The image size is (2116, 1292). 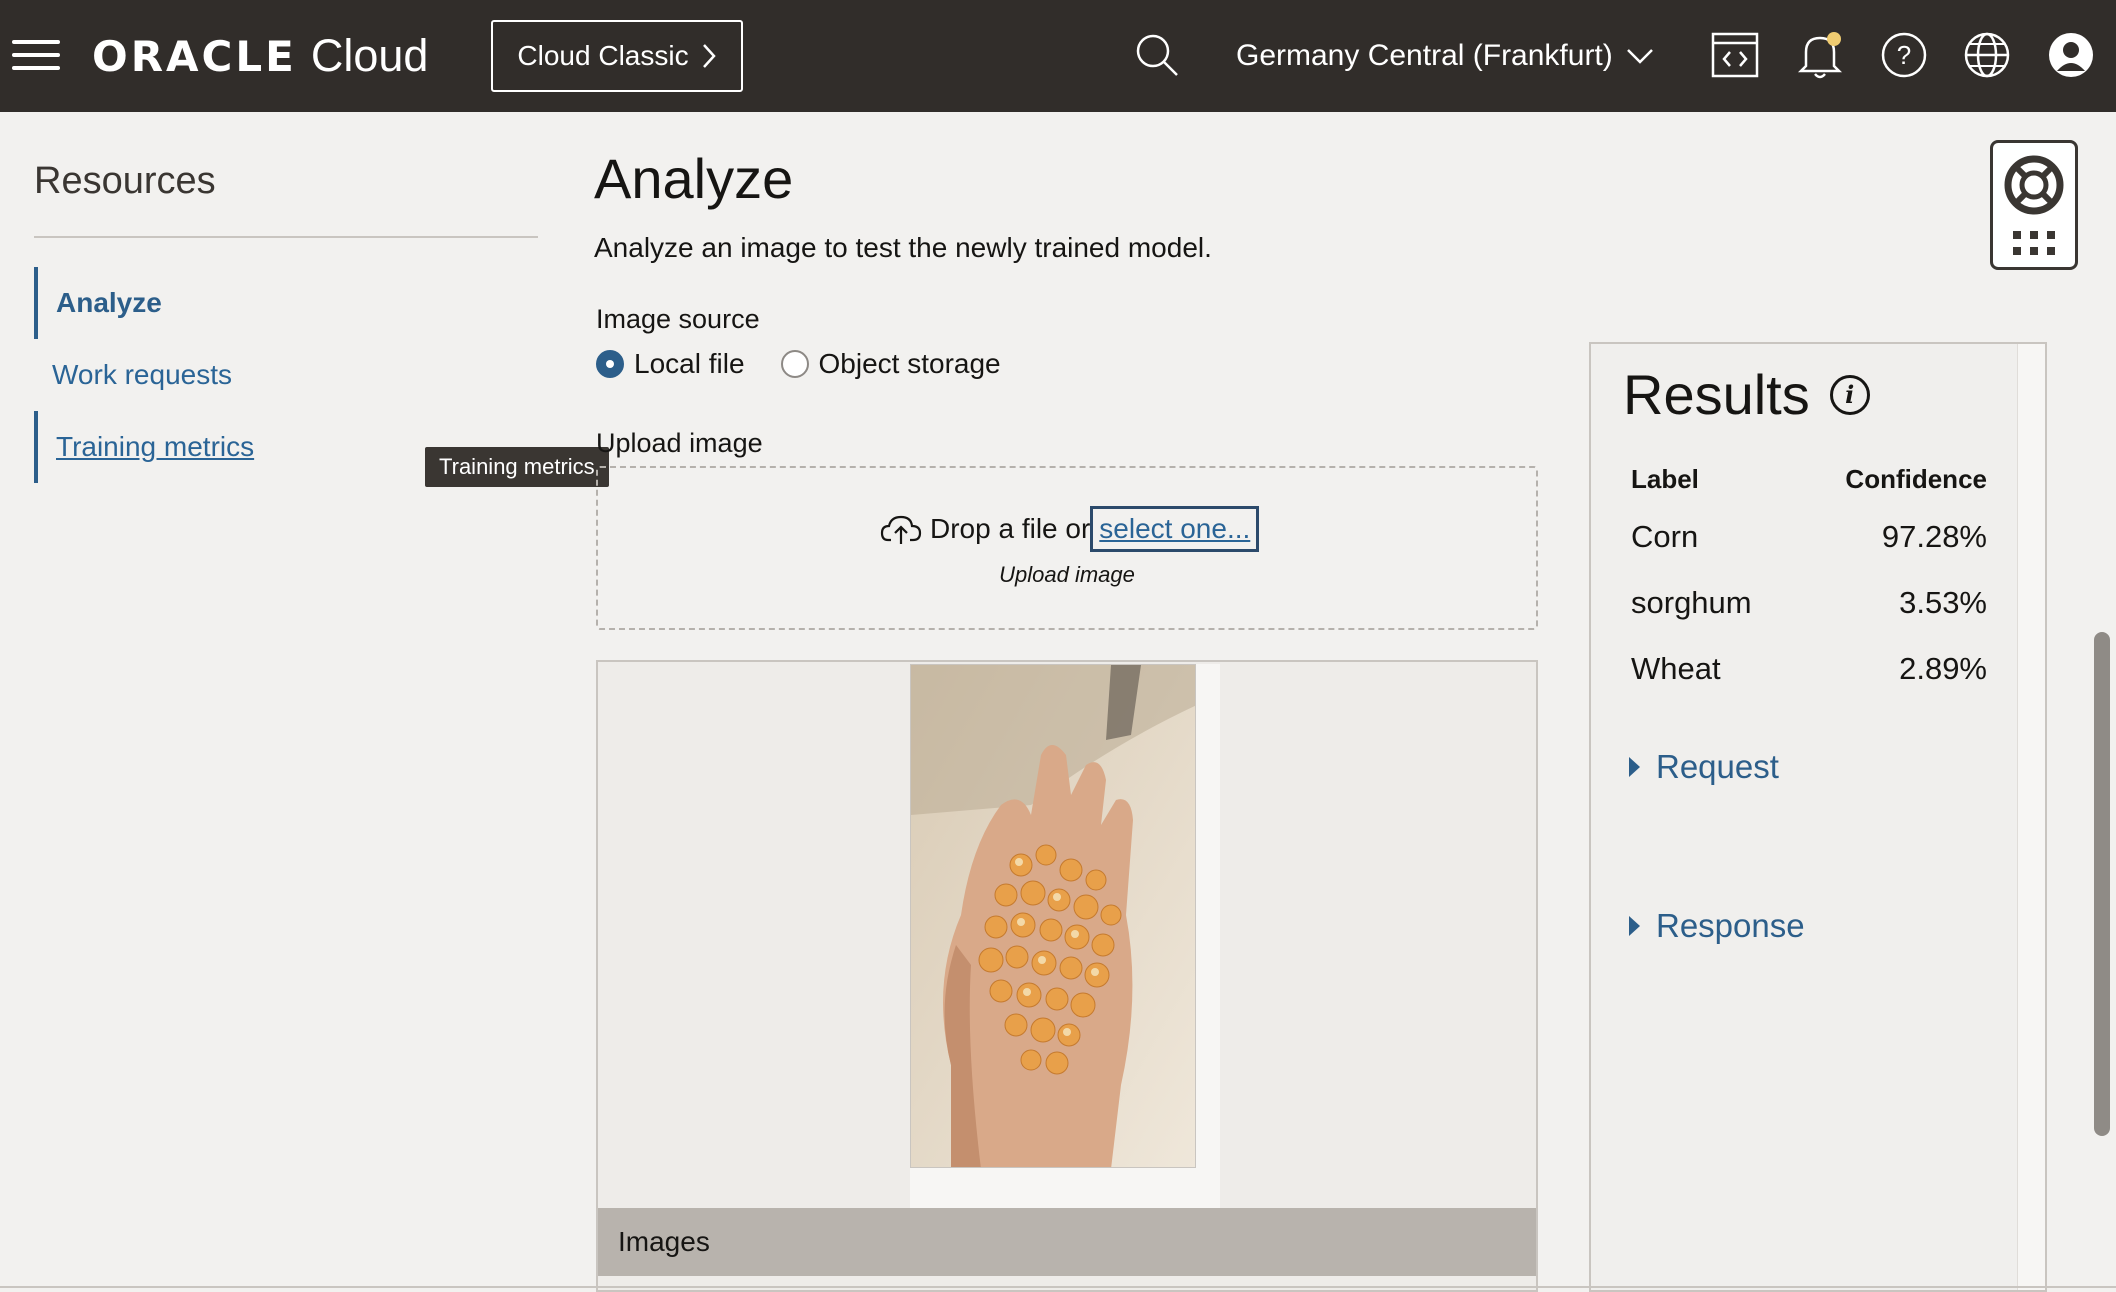 What do you see at coordinates (2102, 884) in the screenshot?
I see `page-scrollbar-thumb` at bounding box center [2102, 884].